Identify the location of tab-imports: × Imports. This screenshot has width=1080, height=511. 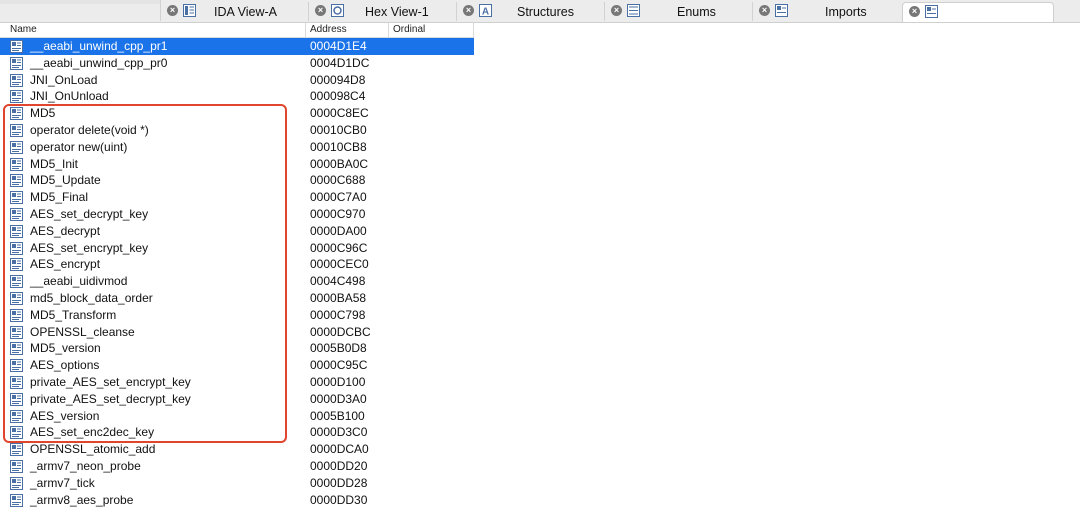
(826, 11).